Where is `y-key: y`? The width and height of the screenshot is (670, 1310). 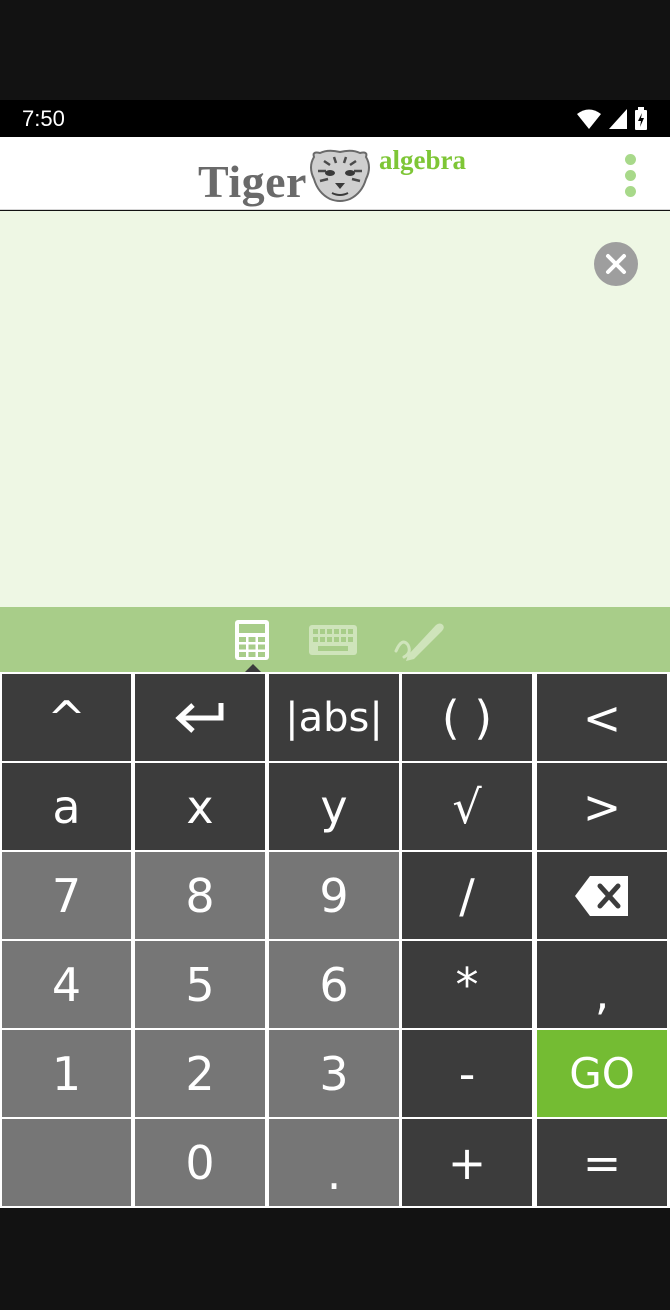 y-key: y is located at coordinates (334, 806).